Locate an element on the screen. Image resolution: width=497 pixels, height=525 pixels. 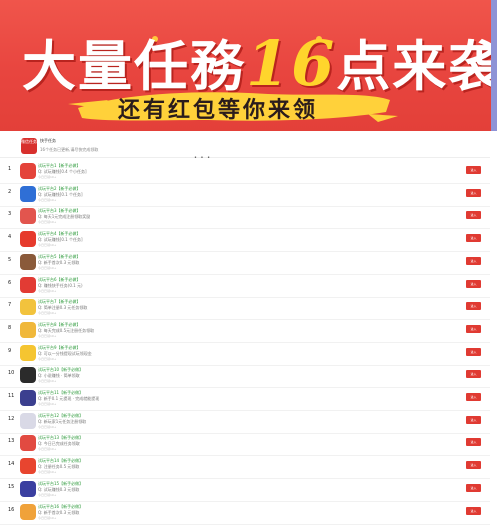
list-item: 14 试玩平台14【新手必做】 Q: 注册任务0.5 元领取 今日已领10+ 进入 is located at coordinates (245, 467).